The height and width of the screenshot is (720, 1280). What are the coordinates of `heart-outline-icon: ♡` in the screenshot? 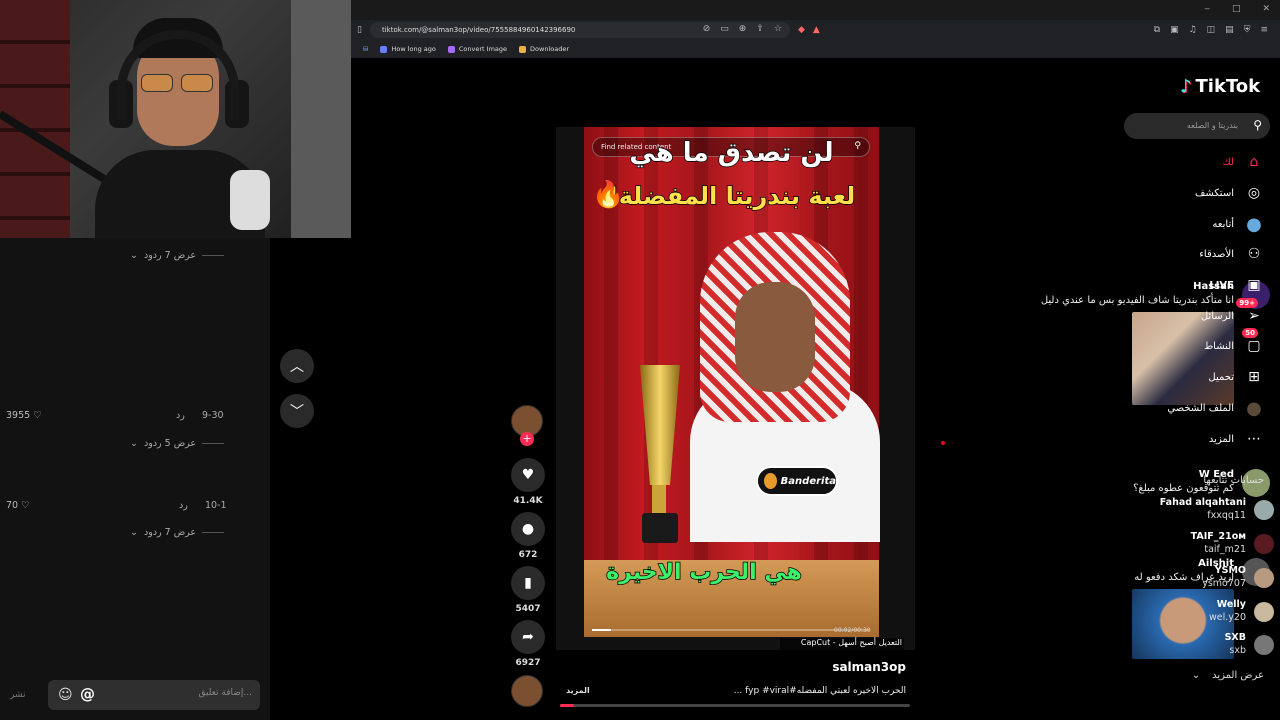 It's located at (37, 415).